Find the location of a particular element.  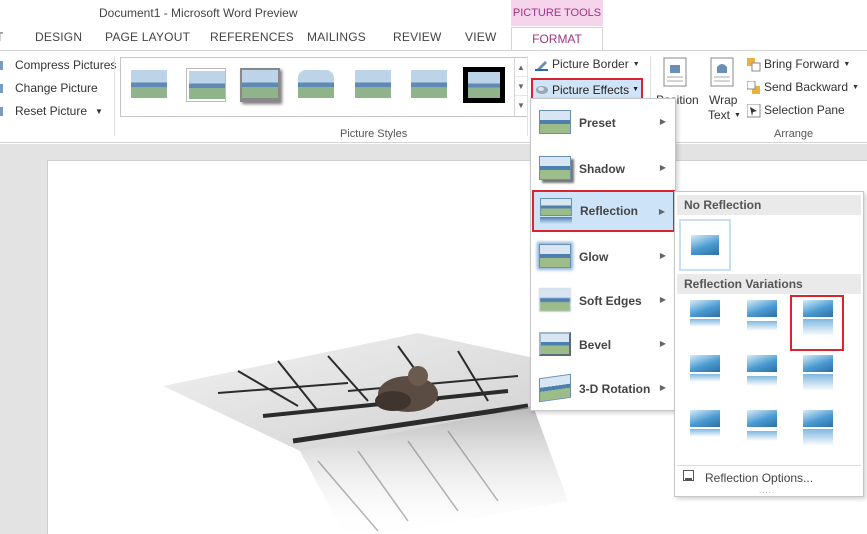

menu-item-bevel: Bevel ▶ is located at coordinates (603, 345).